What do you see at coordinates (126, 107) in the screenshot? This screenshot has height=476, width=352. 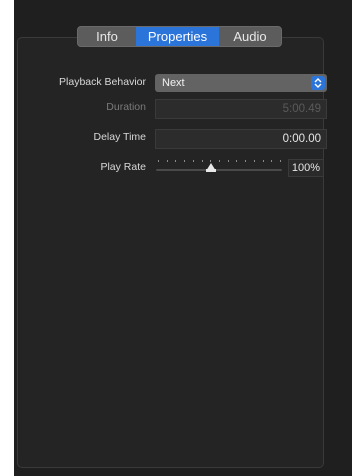 I see `duration-label: Duration` at bounding box center [126, 107].